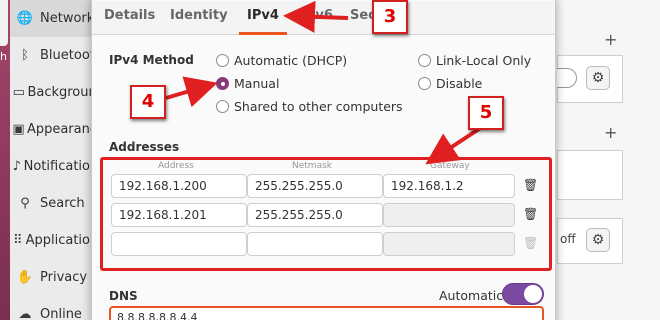  Describe the element at coordinates (471, 295) in the screenshot. I see `dns-automatic-label: Automatic` at that location.